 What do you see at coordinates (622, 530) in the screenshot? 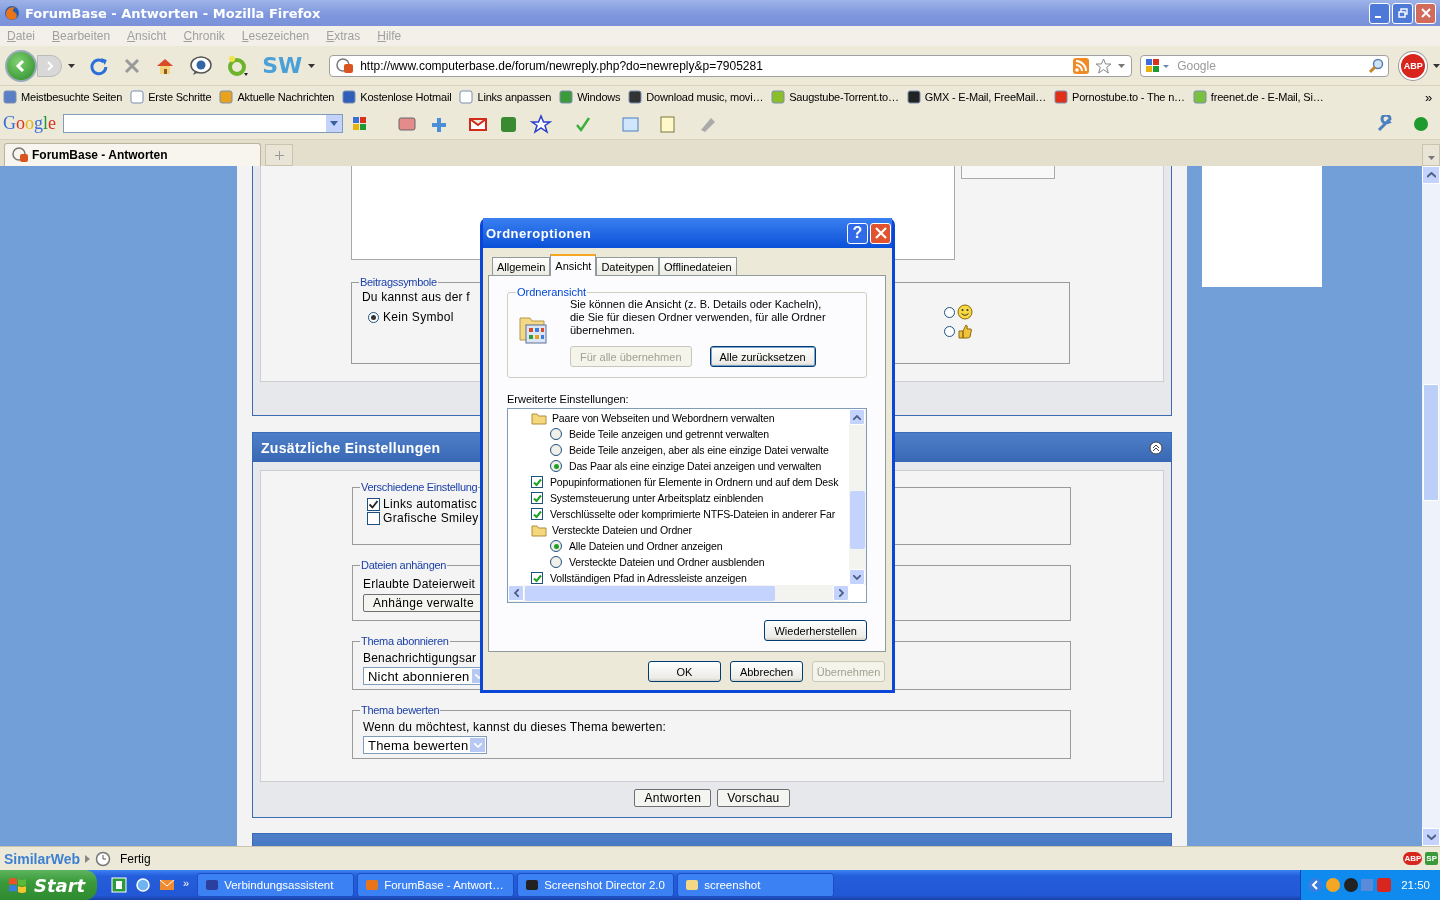
I see `setting-group-label: Versteckte Dateien und Ordner` at bounding box center [622, 530].